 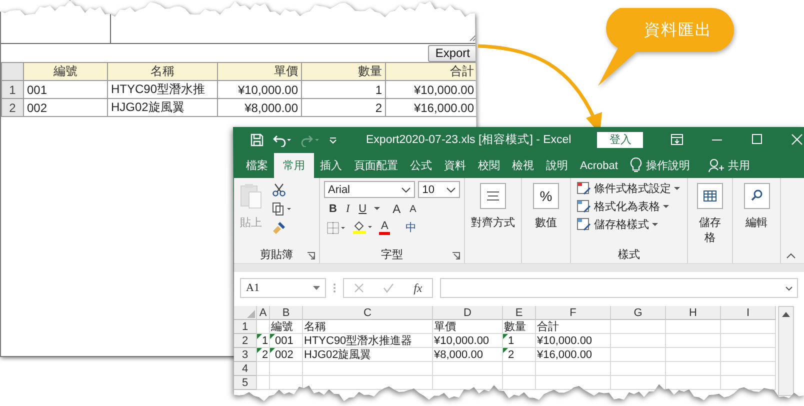 What do you see at coordinates (546, 205) in the screenshot?
I see `number-format-button: % 數值` at bounding box center [546, 205].